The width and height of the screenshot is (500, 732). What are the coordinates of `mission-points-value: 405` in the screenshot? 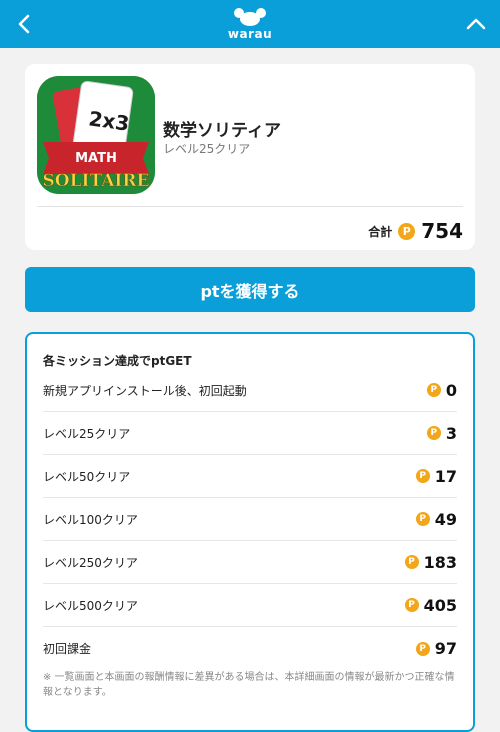 It's located at (440, 605).